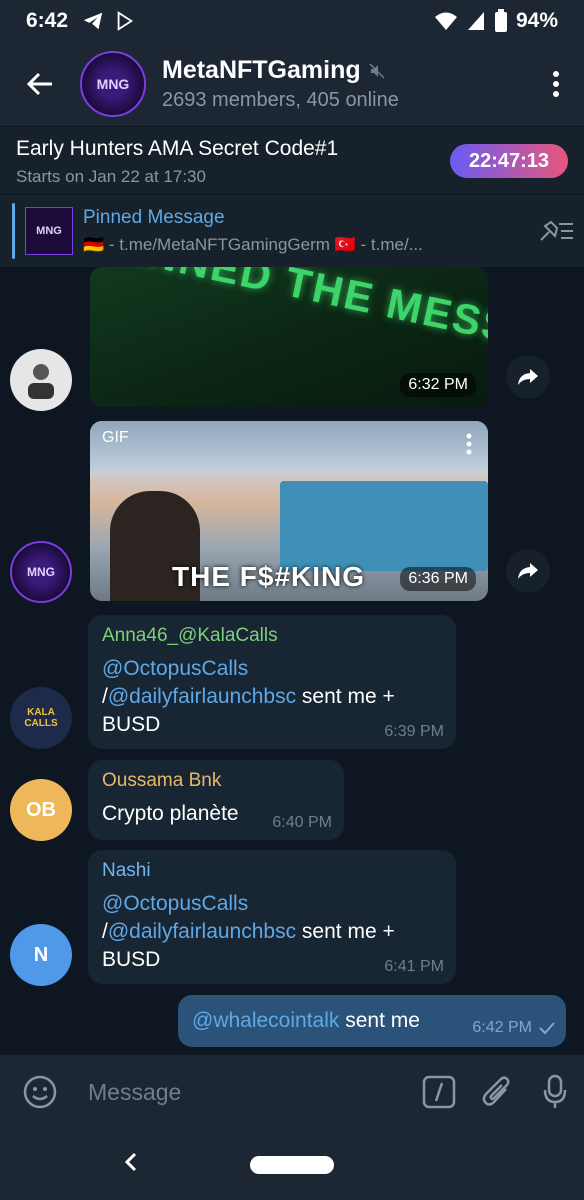  Describe the element at coordinates (115, 437) in the screenshot. I see `gif-badge: GIF` at that location.